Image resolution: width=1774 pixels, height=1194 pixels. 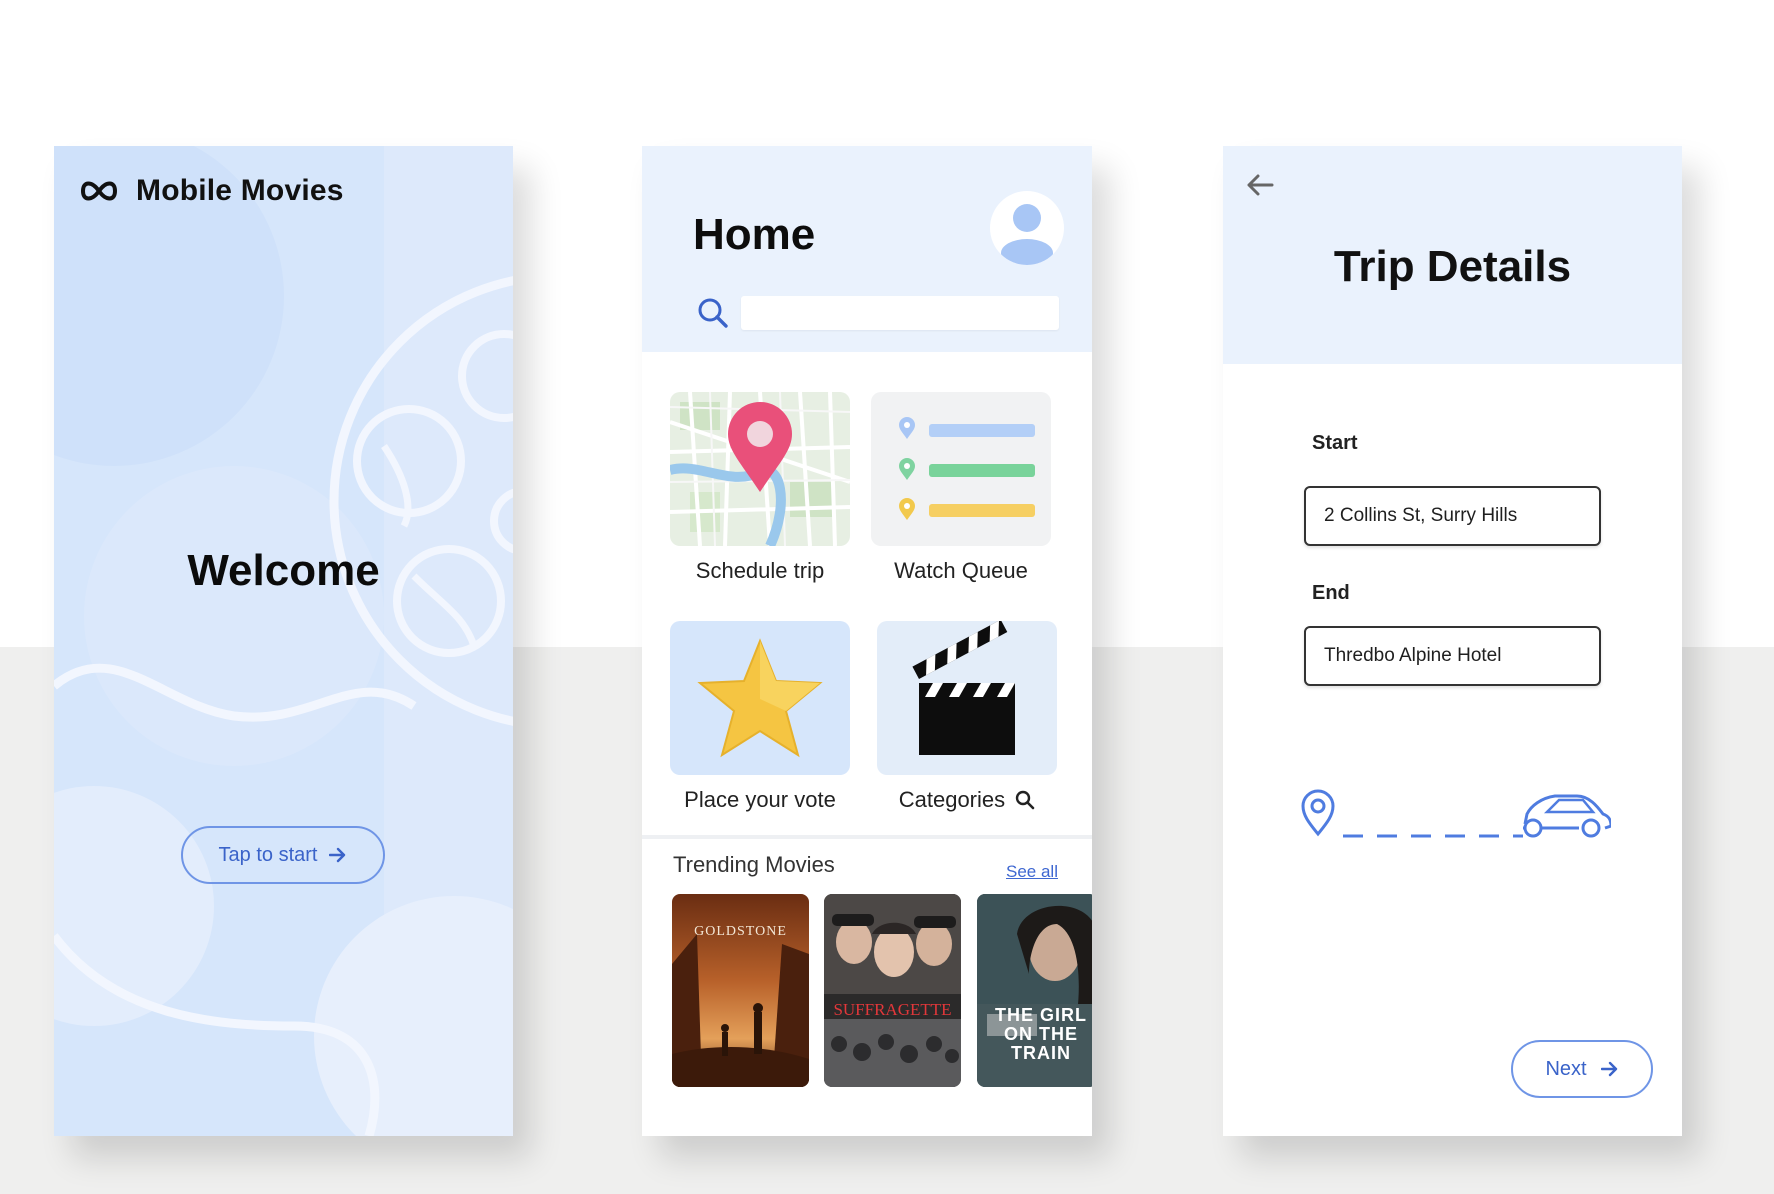 What do you see at coordinates (1260, 185) in the screenshot?
I see `arrow-left-icon` at bounding box center [1260, 185].